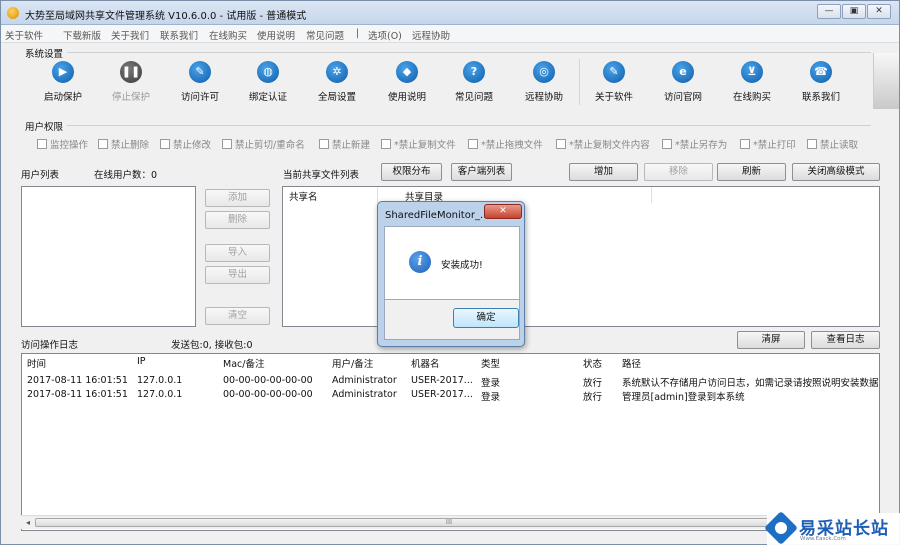  Describe the element at coordinates (36, 363) in the screenshot. I see `col-time: 时间` at that location.